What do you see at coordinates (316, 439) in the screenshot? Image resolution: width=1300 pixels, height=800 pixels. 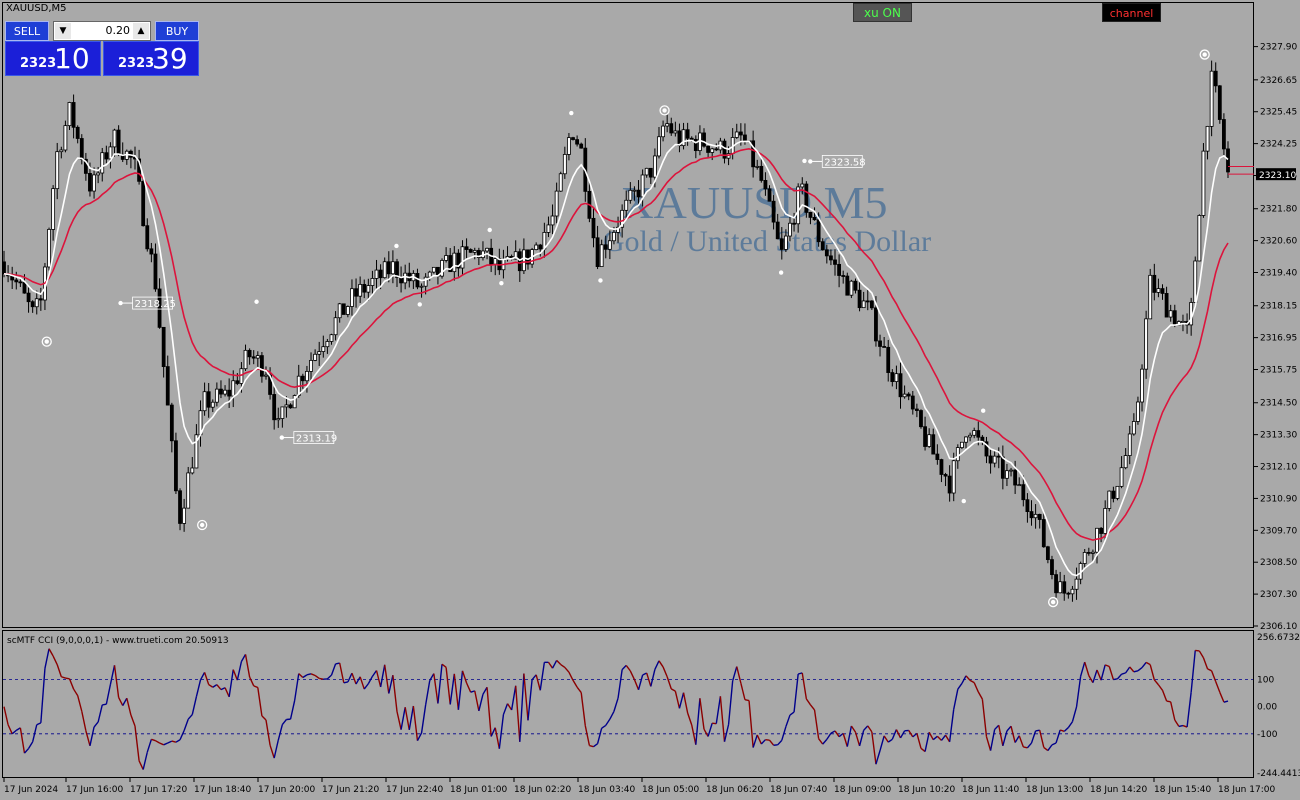 I see `annotation-label: 2313.19` at bounding box center [316, 439].